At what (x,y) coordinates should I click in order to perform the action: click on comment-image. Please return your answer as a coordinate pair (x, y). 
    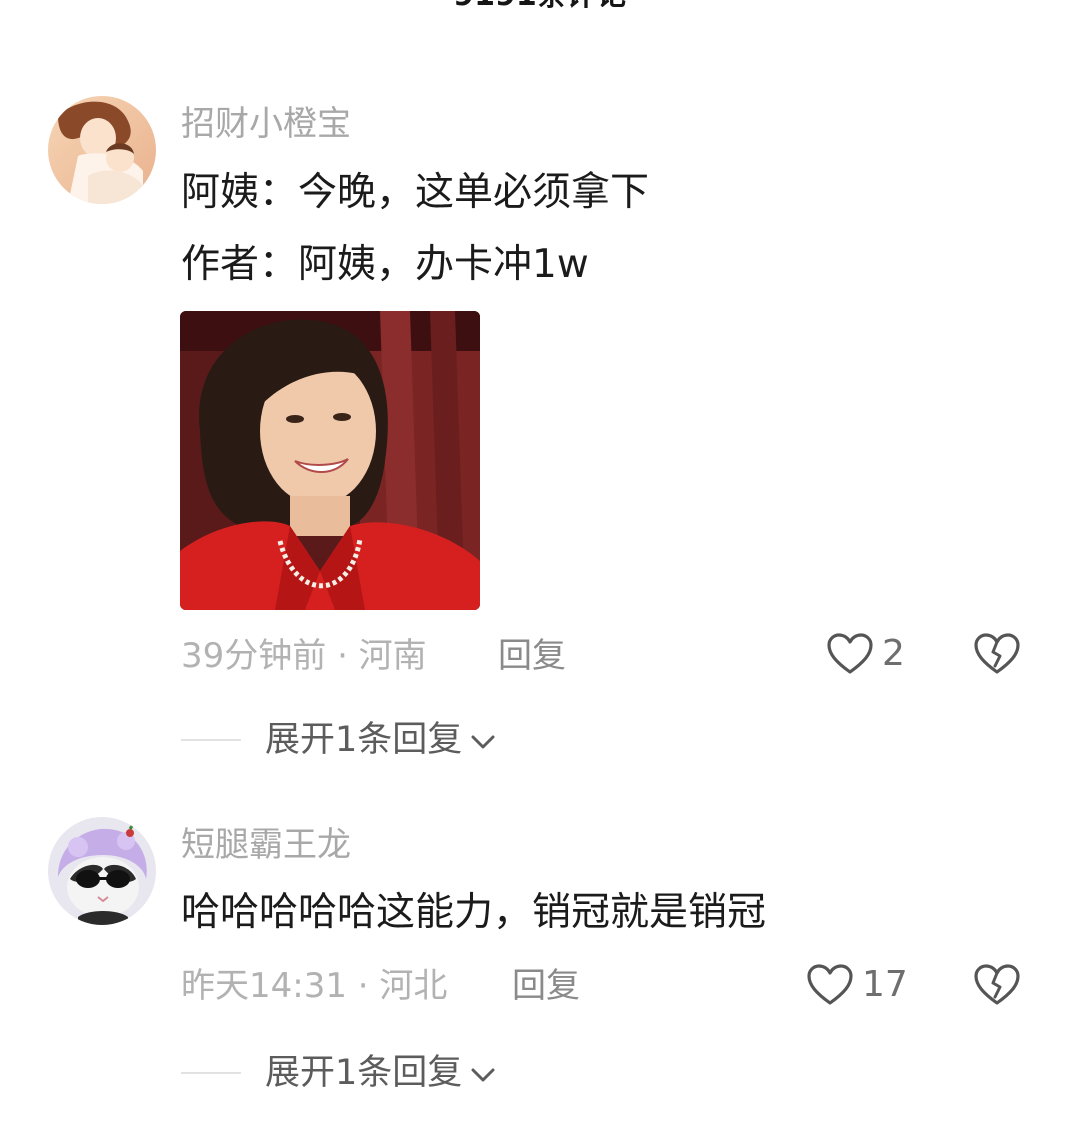
    Looking at the image, I should click on (330, 460).